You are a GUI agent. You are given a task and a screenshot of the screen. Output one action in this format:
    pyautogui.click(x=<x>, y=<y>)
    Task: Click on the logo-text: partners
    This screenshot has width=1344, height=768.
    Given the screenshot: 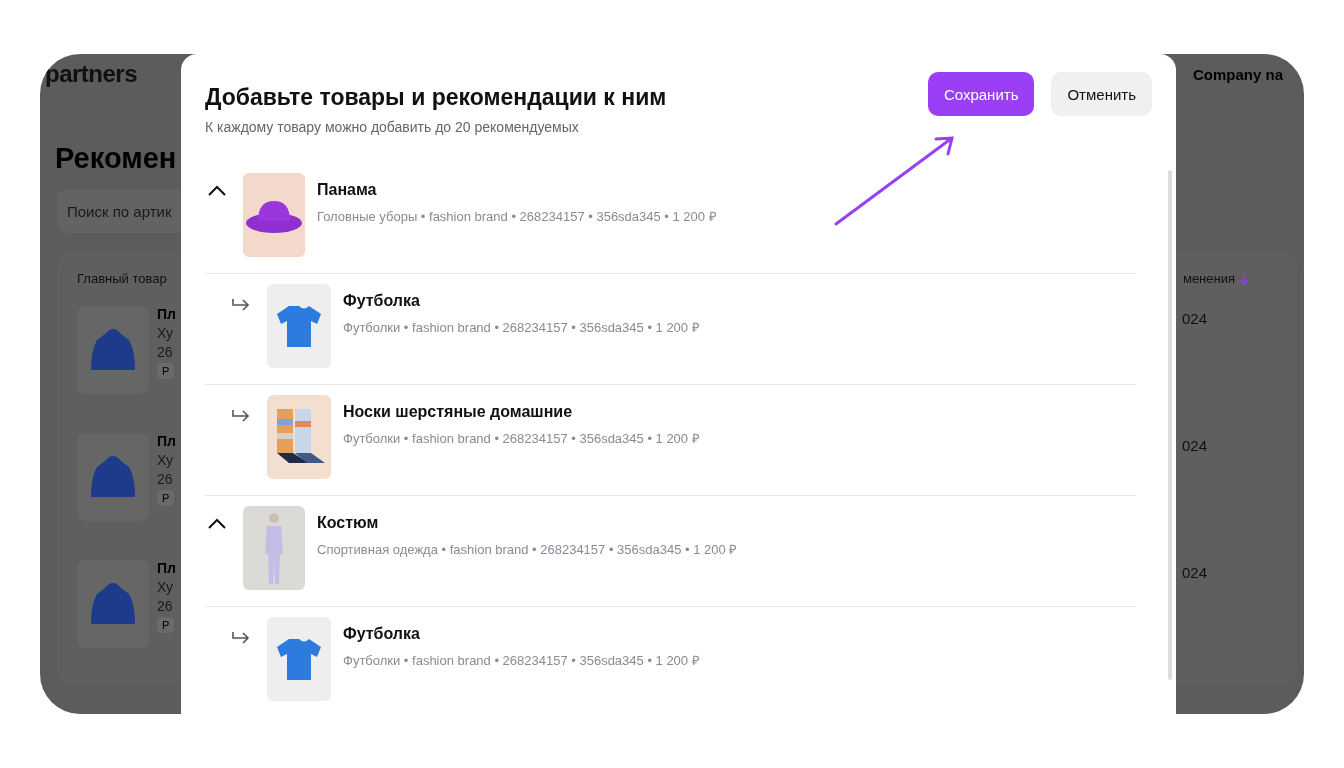 What is the action you would take?
    pyautogui.click(x=91, y=74)
    